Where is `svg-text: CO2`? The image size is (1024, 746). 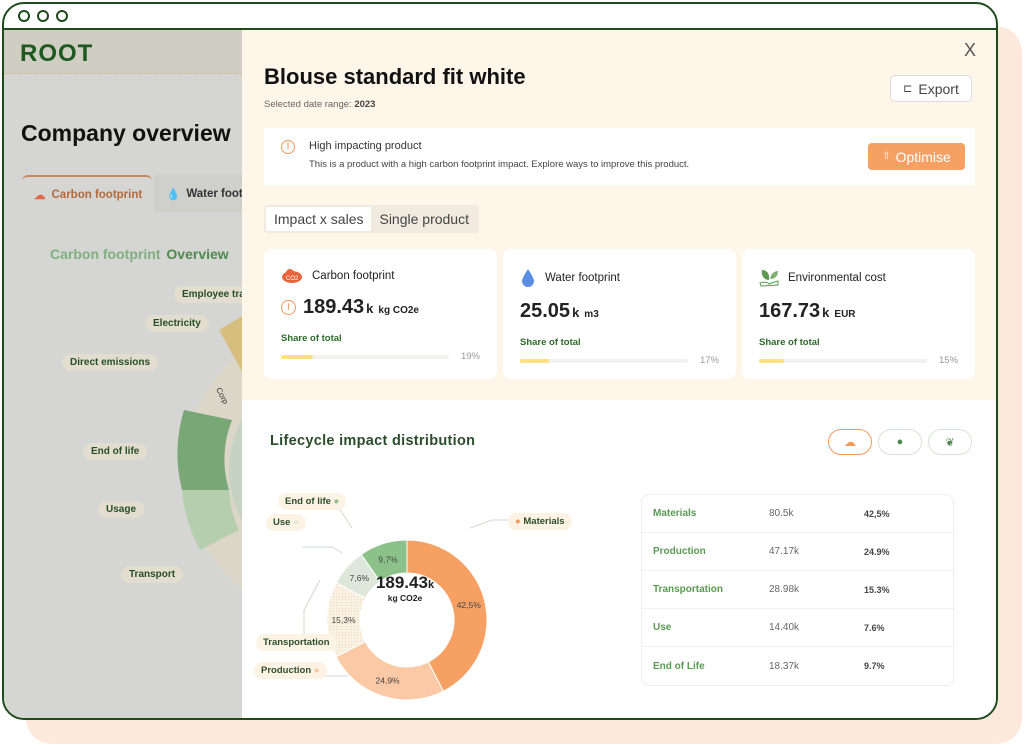
svg-text: CO2 is located at coordinates (292, 279).